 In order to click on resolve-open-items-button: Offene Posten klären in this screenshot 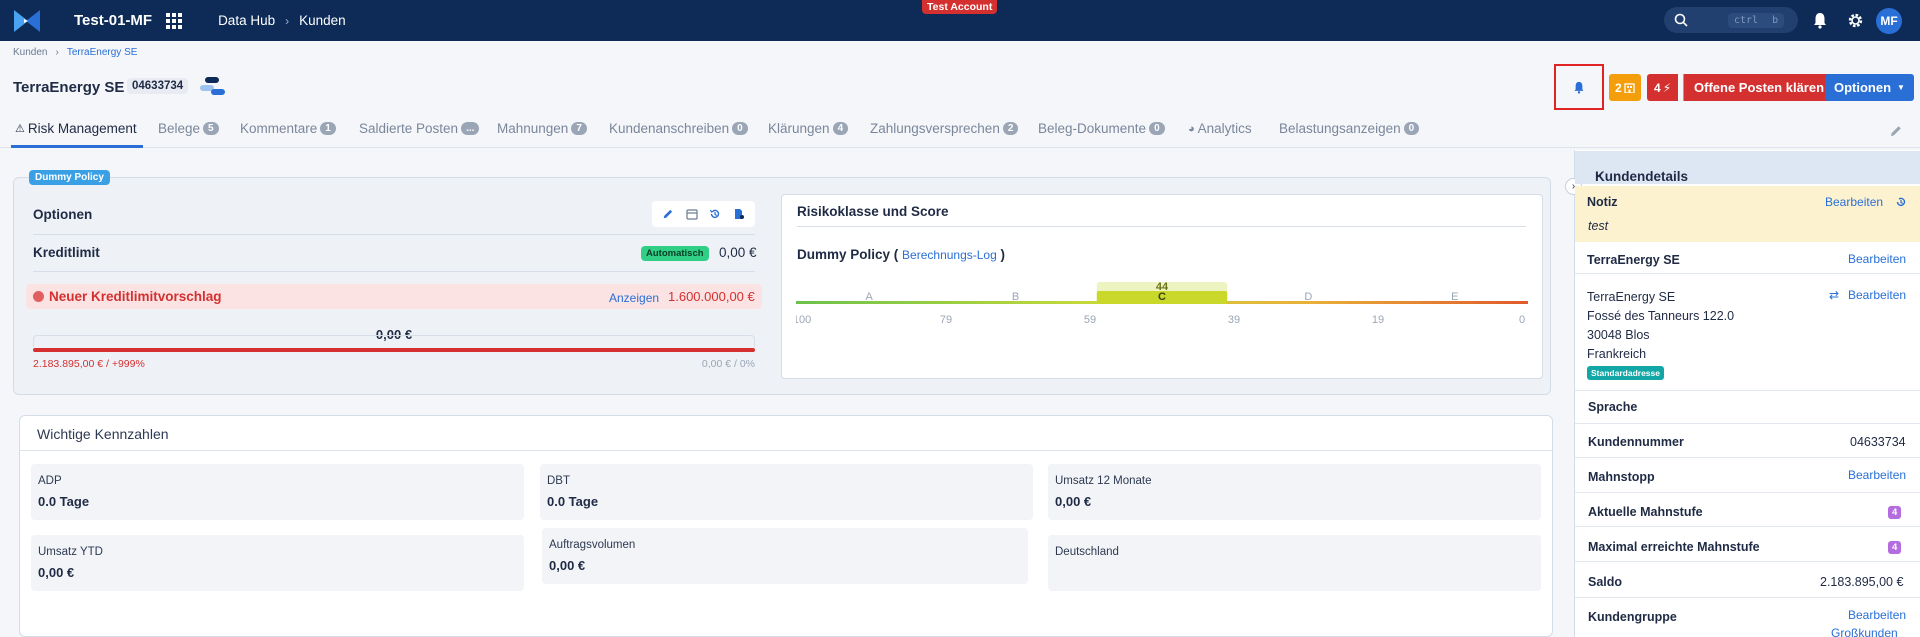, I will do `click(1759, 87)`.